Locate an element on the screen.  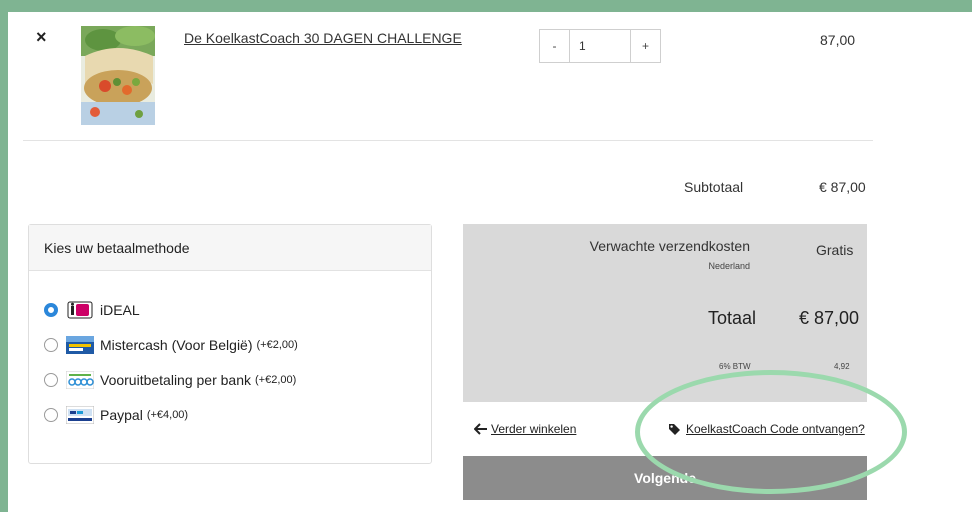
coupon-code-label: KoelkastCoach Code ontvangen? is located at coordinates (775, 429).